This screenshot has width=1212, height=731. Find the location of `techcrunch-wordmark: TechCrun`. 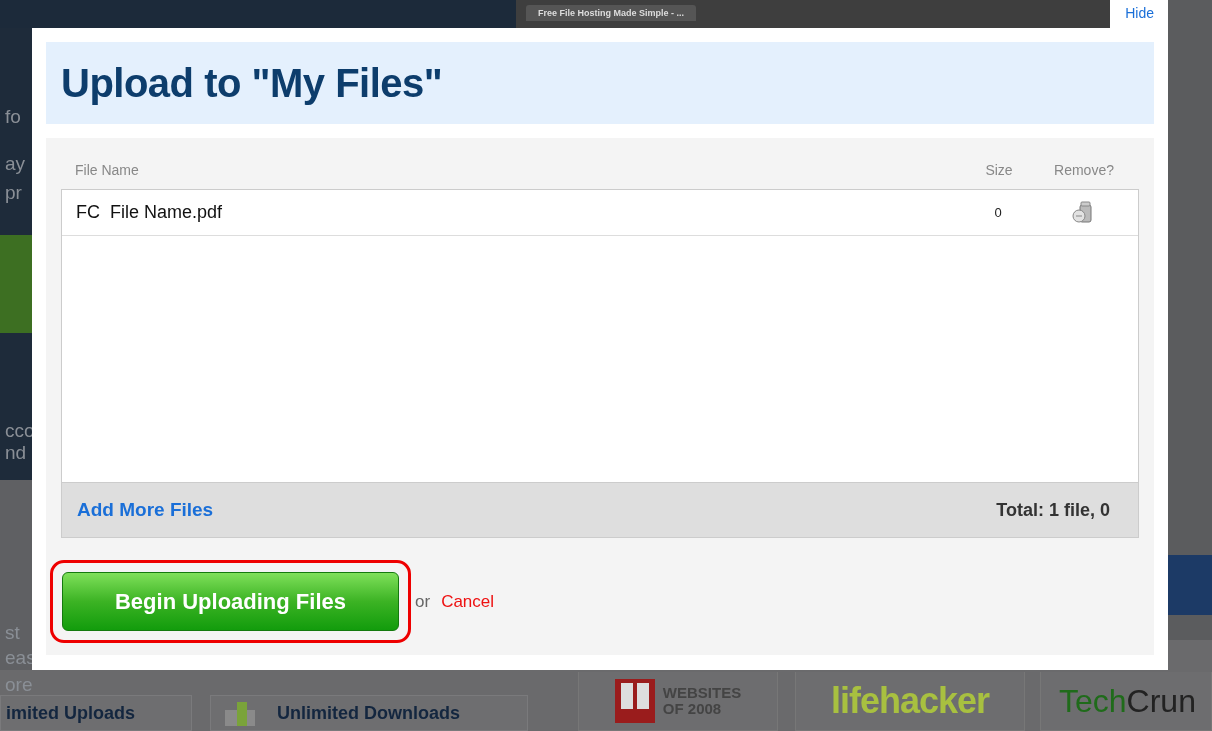

techcrunch-wordmark: TechCrun is located at coordinates (1127, 701).